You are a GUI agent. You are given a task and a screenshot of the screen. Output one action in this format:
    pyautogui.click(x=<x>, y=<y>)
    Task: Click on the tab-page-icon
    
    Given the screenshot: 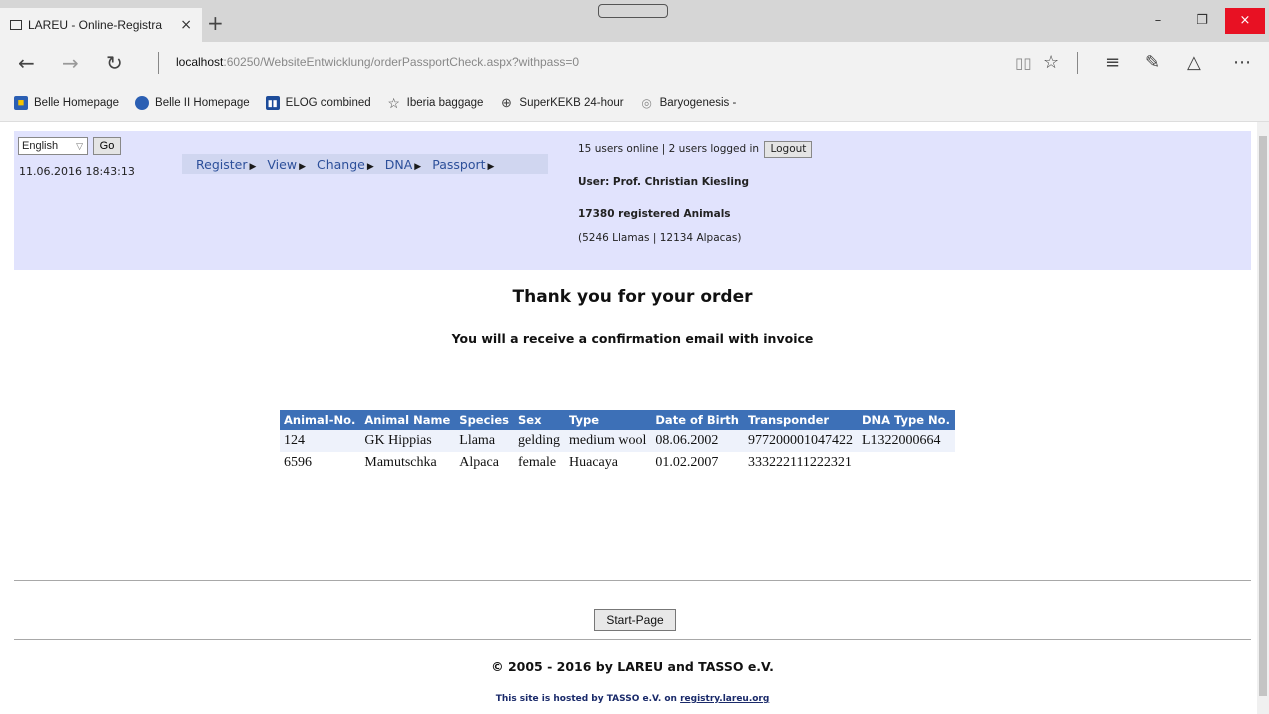 What is the action you would take?
    pyautogui.click(x=16, y=25)
    